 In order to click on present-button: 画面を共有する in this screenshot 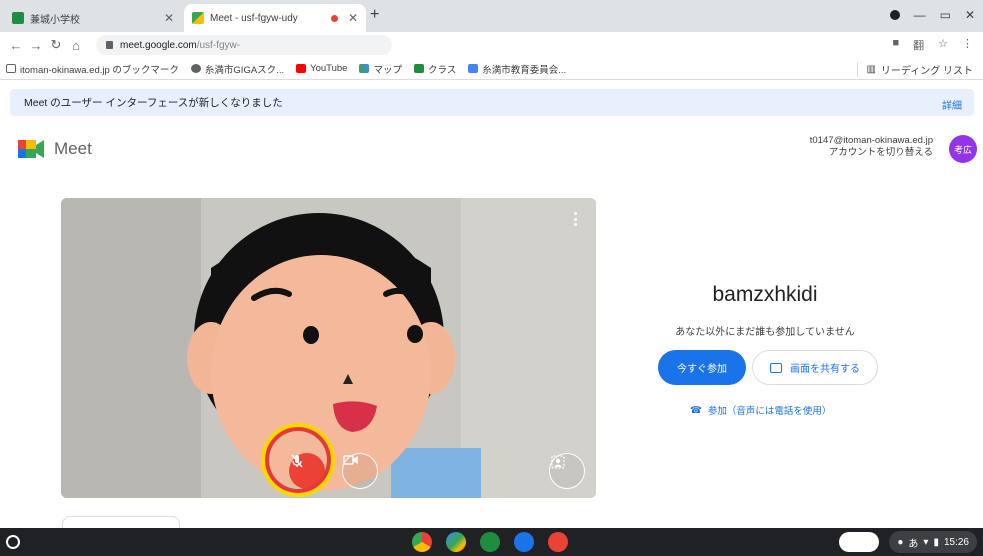, I will do `click(815, 367)`.